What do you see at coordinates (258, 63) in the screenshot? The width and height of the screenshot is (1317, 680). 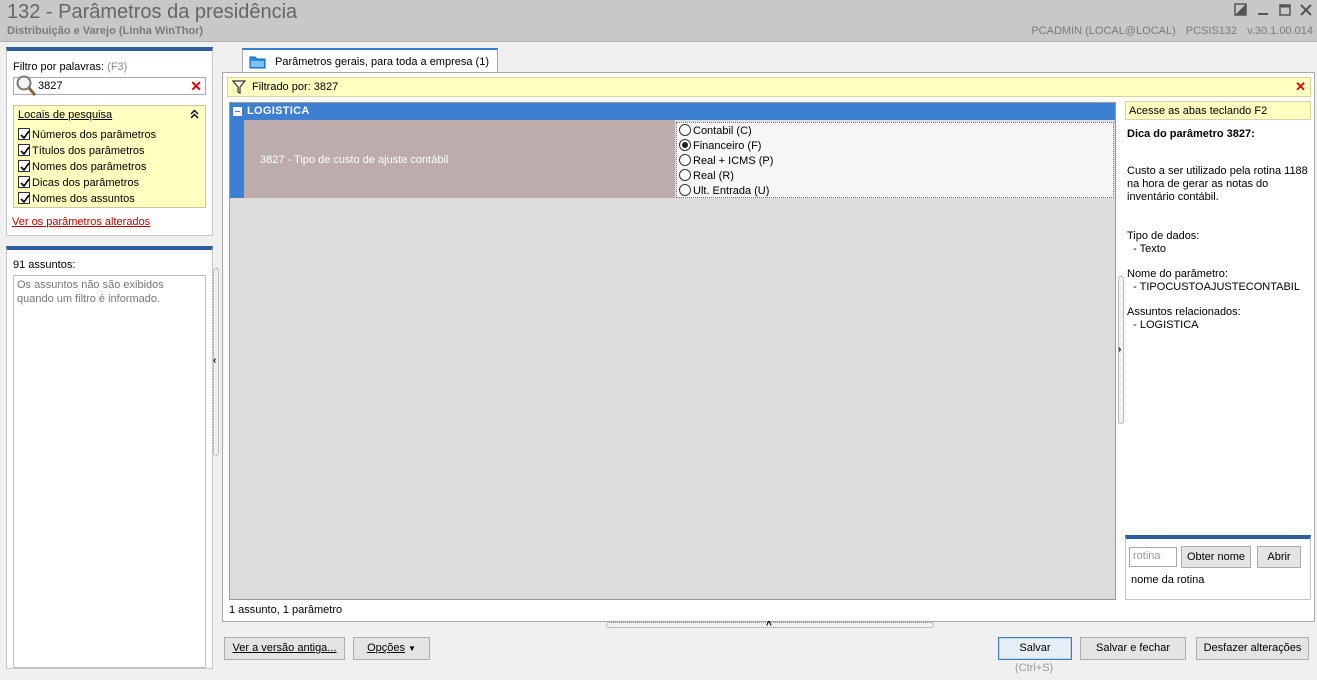 I see `folder-icon` at bounding box center [258, 63].